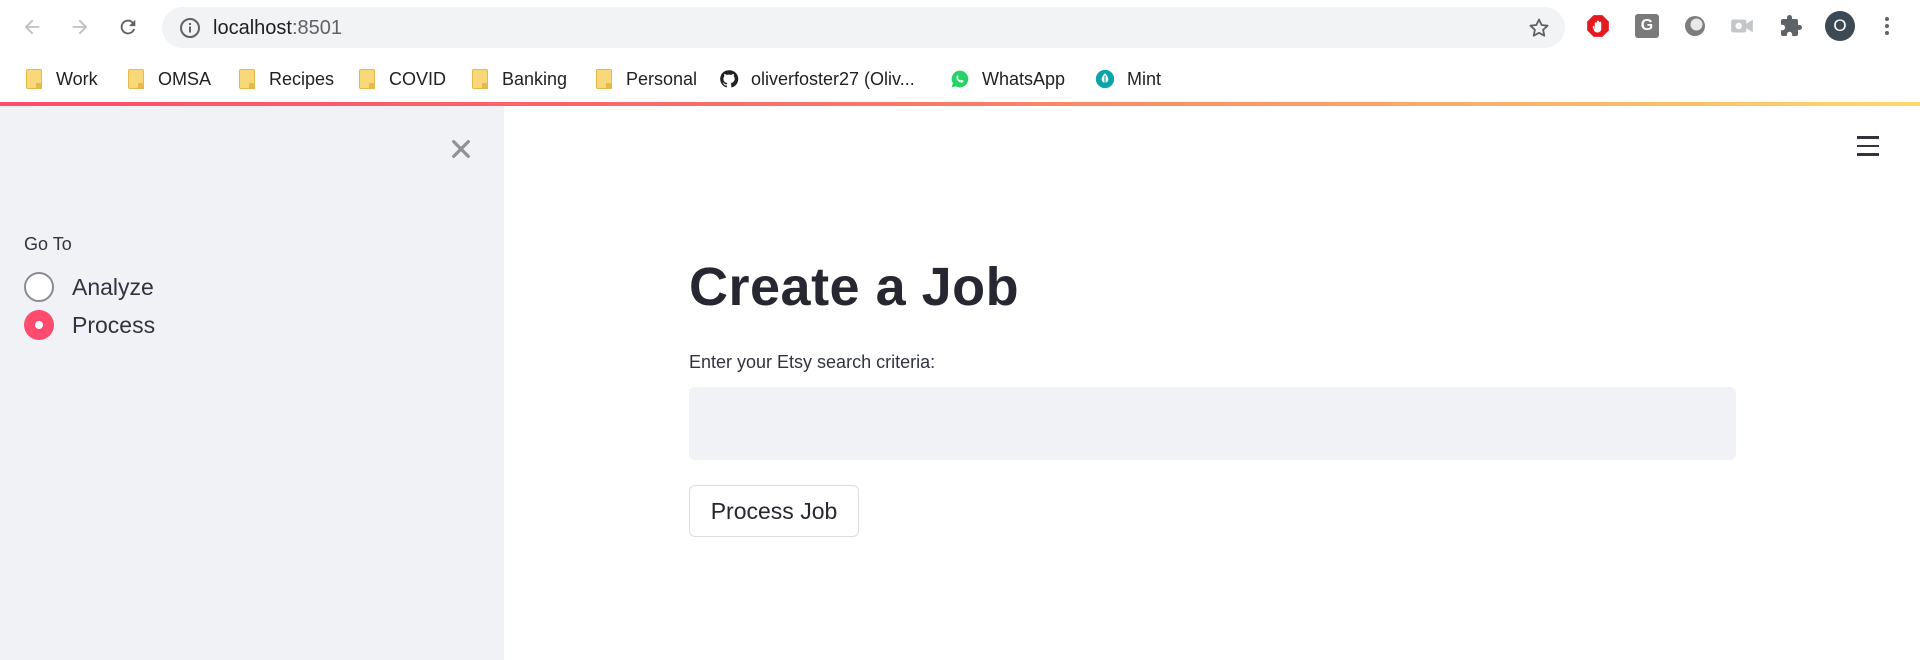 The image size is (1920, 660). Describe the element at coordinates (252, 28) in the screenshot. I see `url-host: localhost` at that location.